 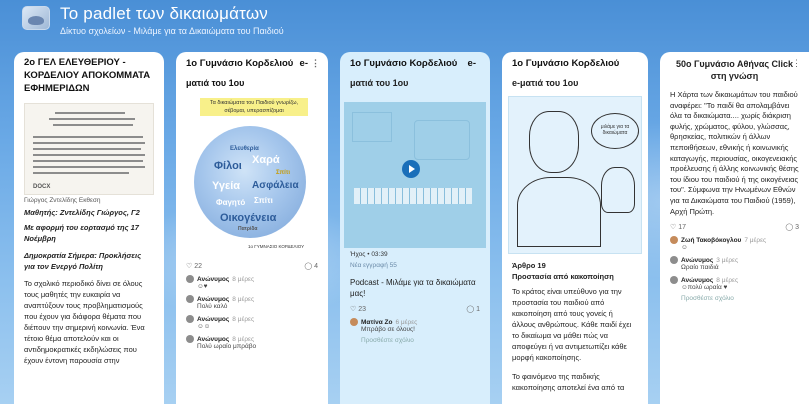 I want to click on comment-text: Ωραίο παιδιά, so click(x=700, y=268).